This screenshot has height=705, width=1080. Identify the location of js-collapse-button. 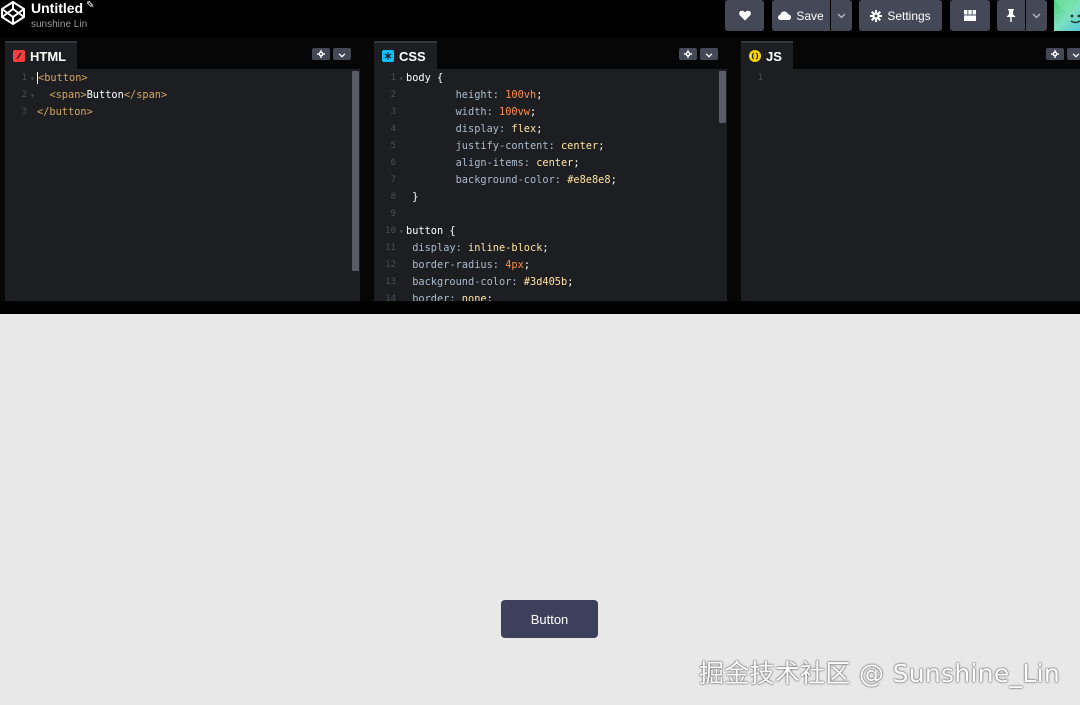
(1073, 54).